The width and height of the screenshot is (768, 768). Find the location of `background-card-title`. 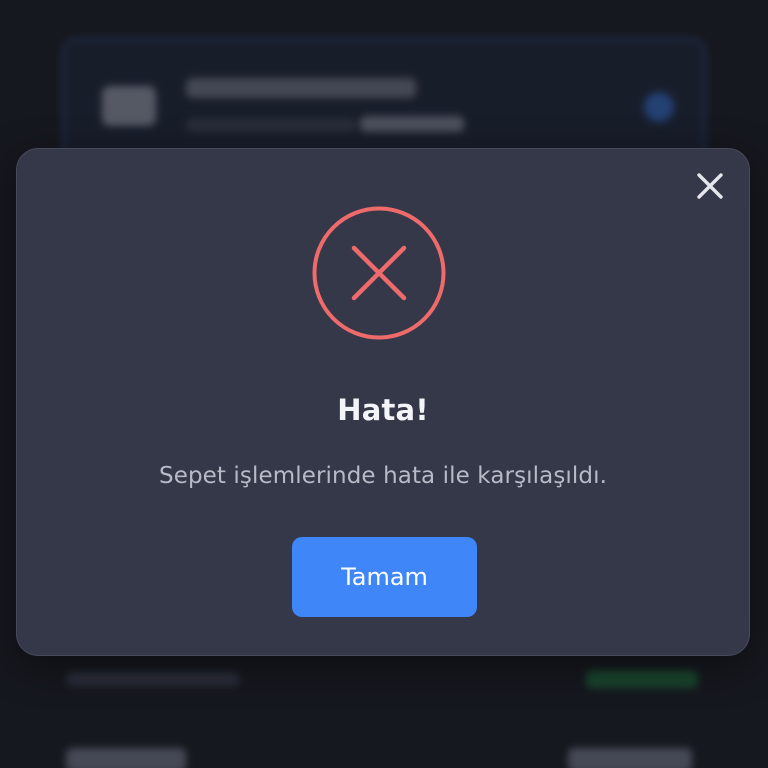

background-card-title is located at coordinates (301, 88).